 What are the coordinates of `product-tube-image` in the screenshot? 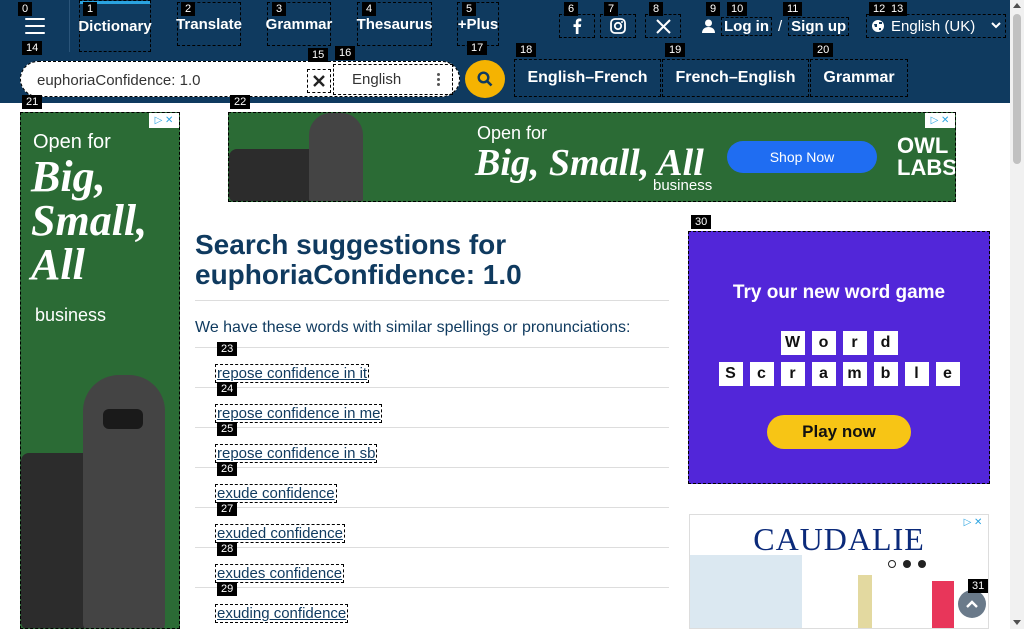 It's located at (943, 604).